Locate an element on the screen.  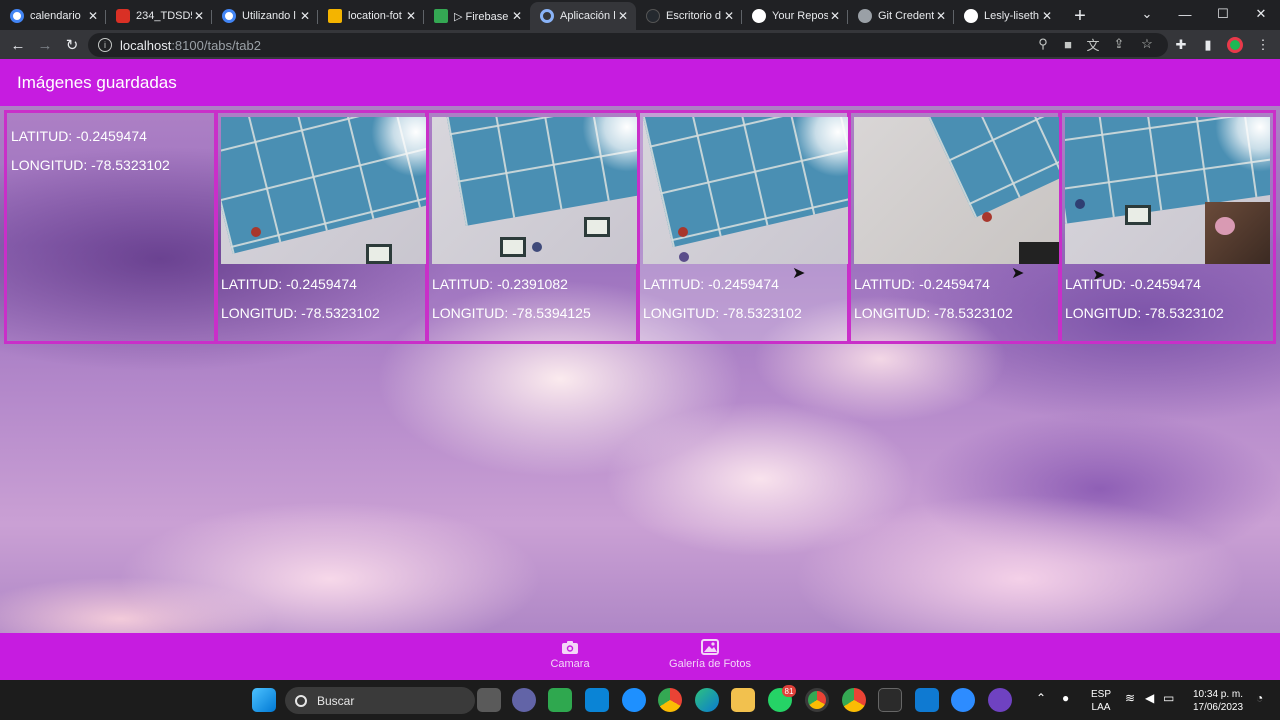
volume-icon: ◀ is located at coordinates (1149, 698).